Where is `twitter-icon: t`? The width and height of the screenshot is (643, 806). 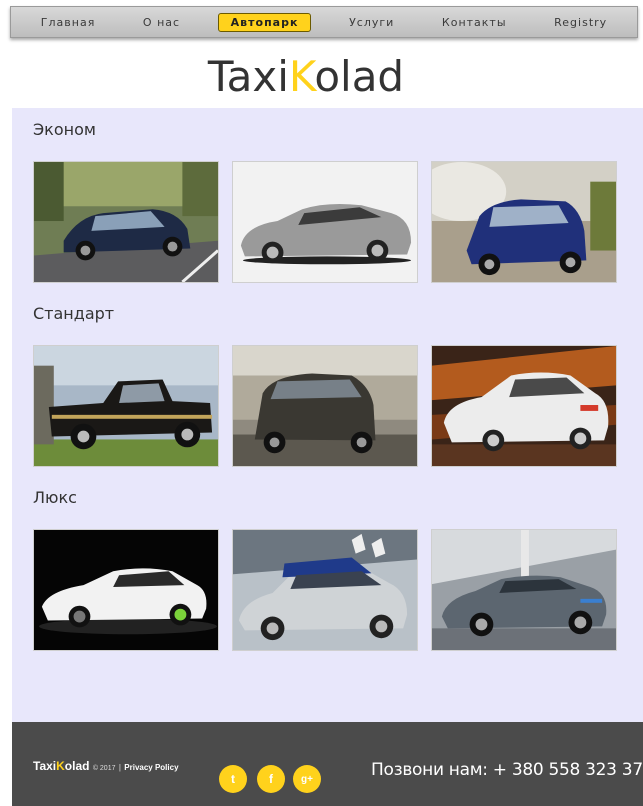
twitter-icon: t is located at coordinates (233, 779).